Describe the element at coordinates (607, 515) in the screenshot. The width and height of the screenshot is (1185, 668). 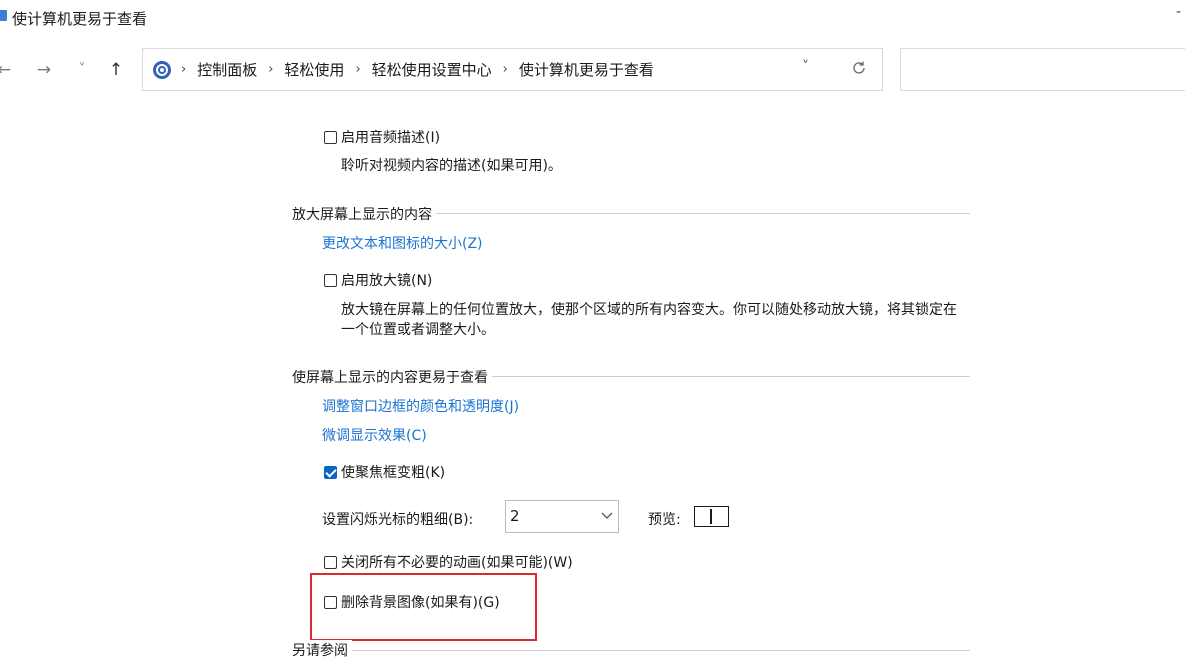
I see `chevron-down-icon` at that location.